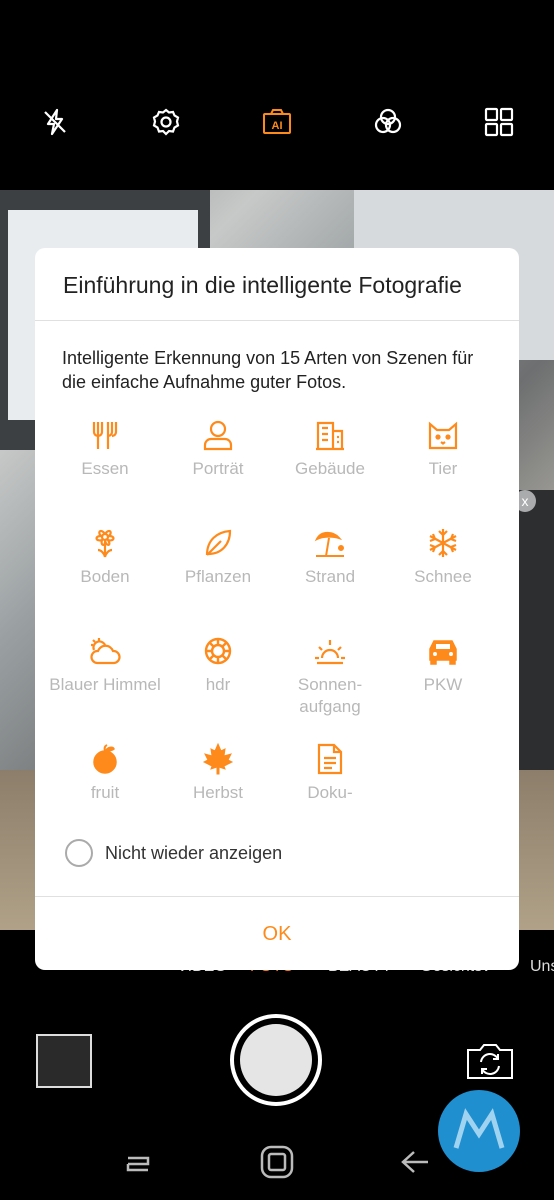 Image resolution: width=554 pixels, height=1200 pixels. Describe the element at coordinates (416, 1162) in the screenshot. I see `back-icon` at that location.